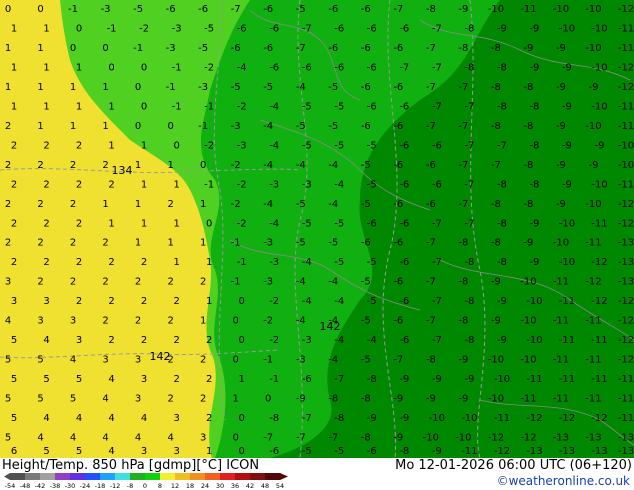  What do you see at coordinates (122, 170) in the screenshot?
I see `height-label: 134` at bounding box center [122, 170].